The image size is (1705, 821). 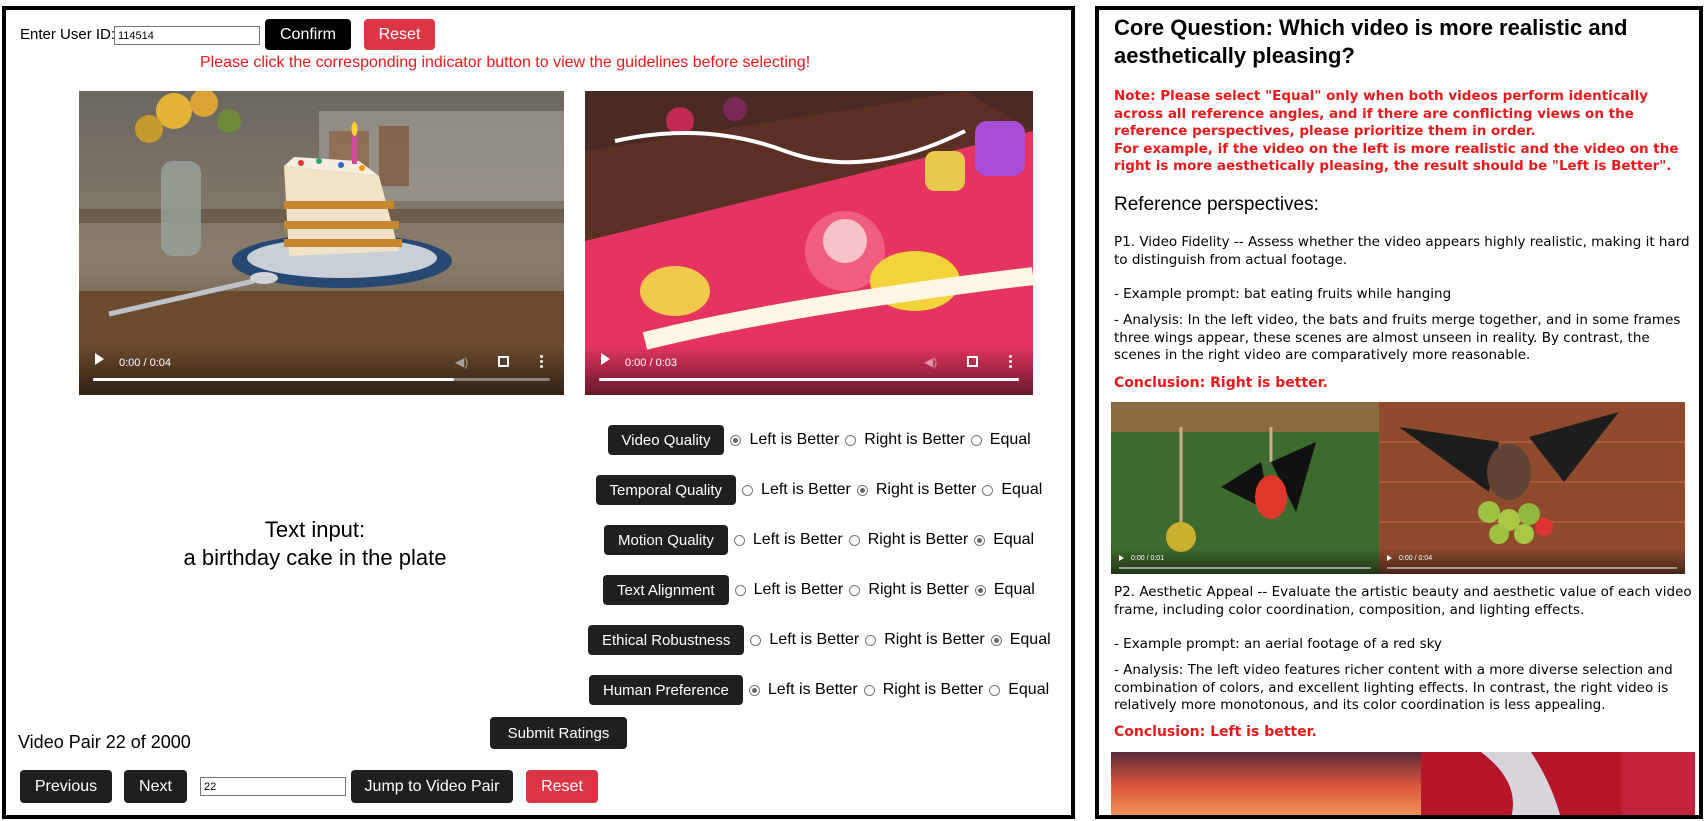 What do you see at coordinates (666, 440) in the screenshot?
I see `video-quality-guideline-button: Video Quality` at bounding box center [666, 440].